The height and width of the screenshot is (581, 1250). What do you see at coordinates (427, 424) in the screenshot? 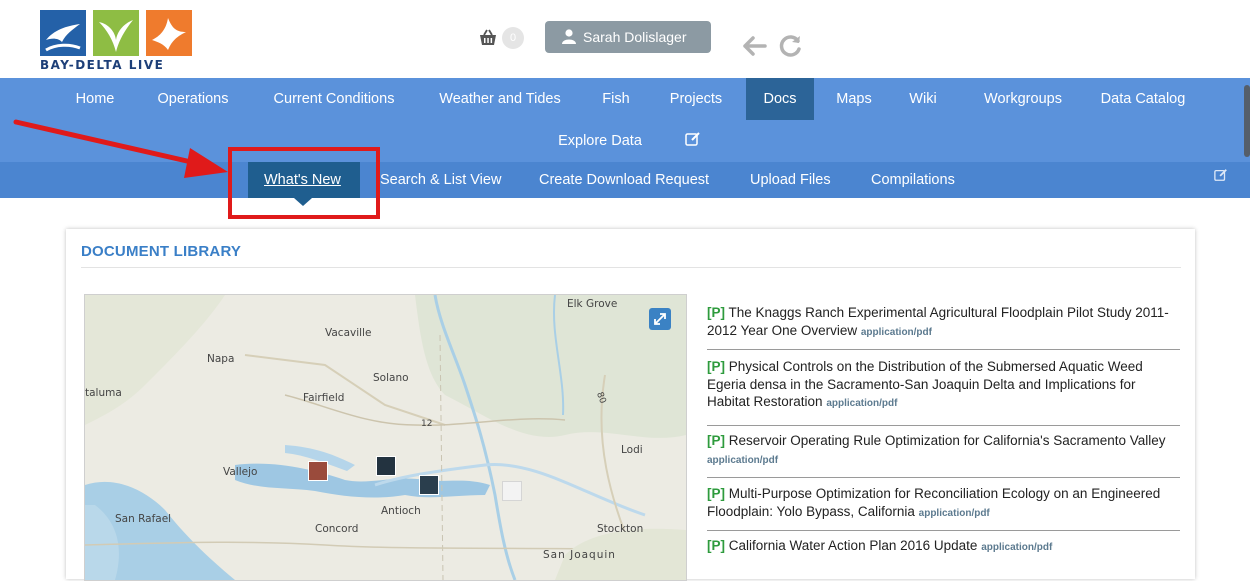
I see `map-label: 12` at bounding box center [427, 424].